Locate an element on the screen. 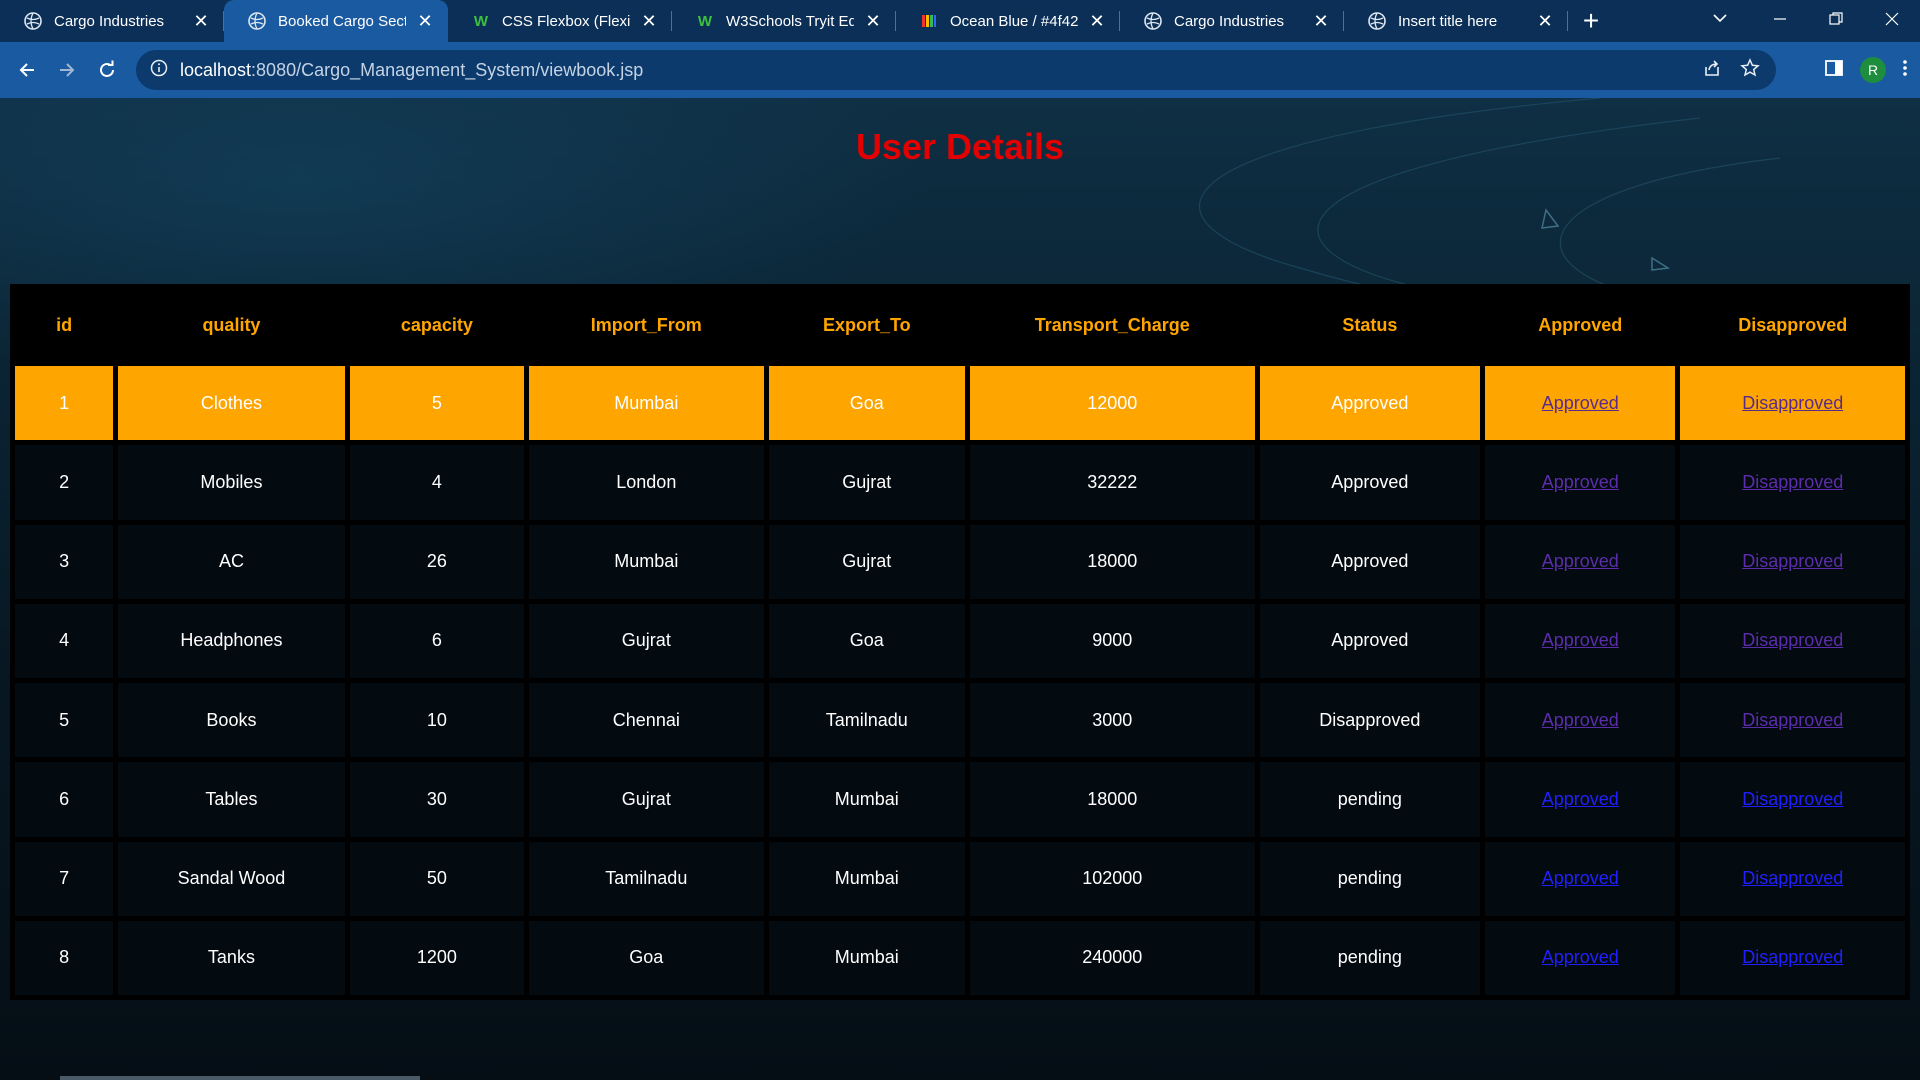 The width and height of the screenshot is (1920, 1080). cell-id: 5 is located at coordinates (64, 720).